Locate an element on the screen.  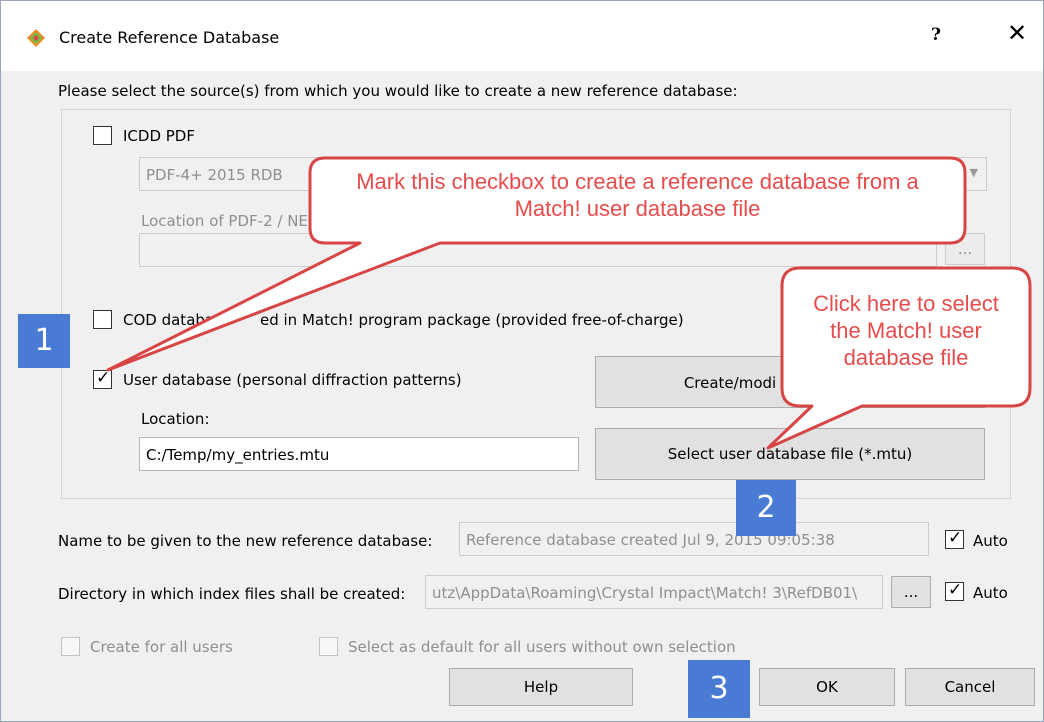
step-badge-2: 2 is located at coordinates (766, 508).